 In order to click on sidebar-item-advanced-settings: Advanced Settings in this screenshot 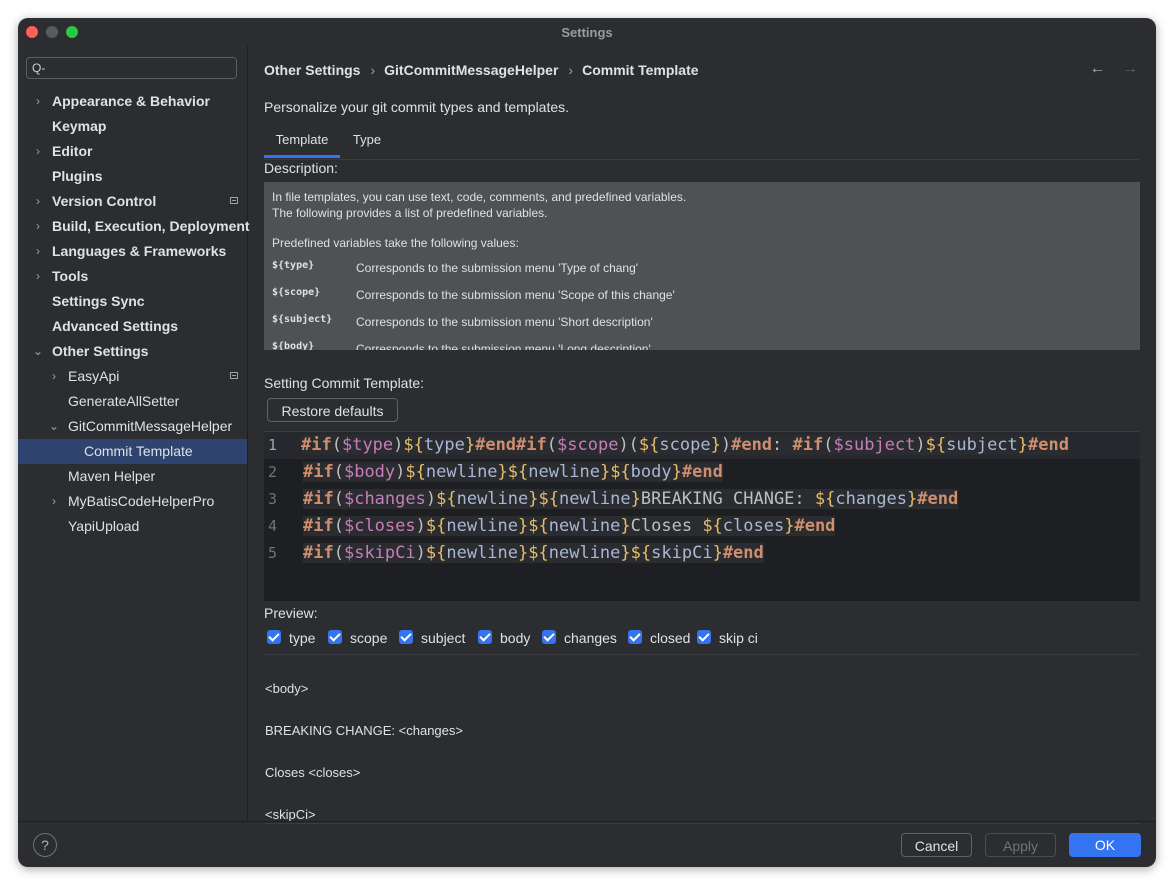, I will do `click(132, 326)`.